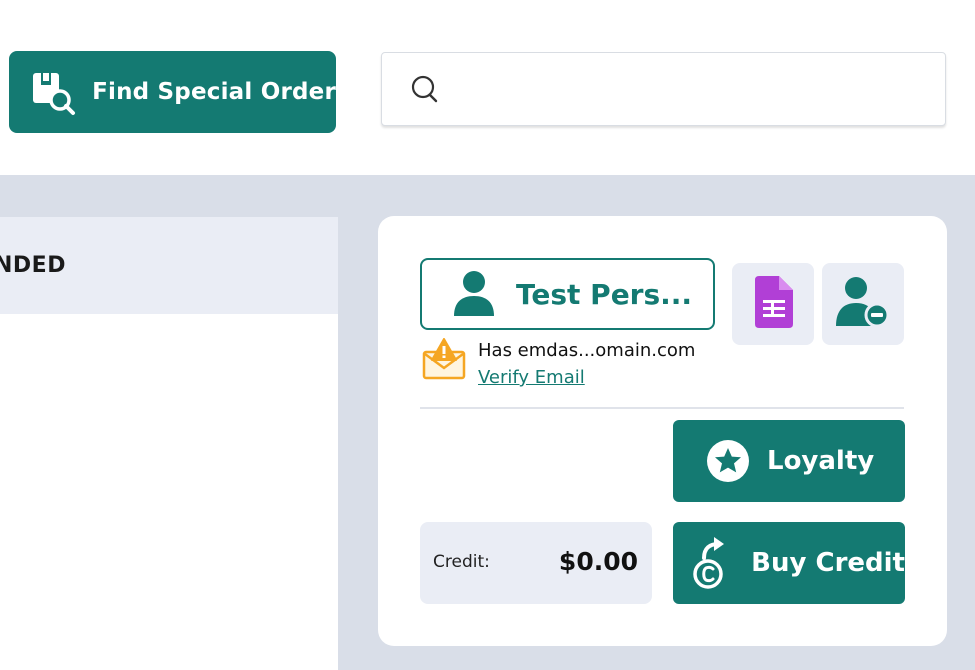 The height and width of the screenshot is (670, 975). I want to click on divider, so click(662, 408).